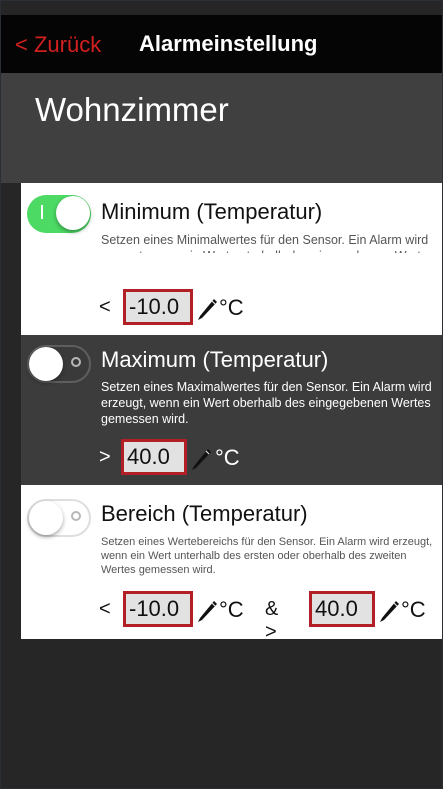 This screenshot has height=789, width=443. I want to click on range-joiner: & >, so click(272, 620).